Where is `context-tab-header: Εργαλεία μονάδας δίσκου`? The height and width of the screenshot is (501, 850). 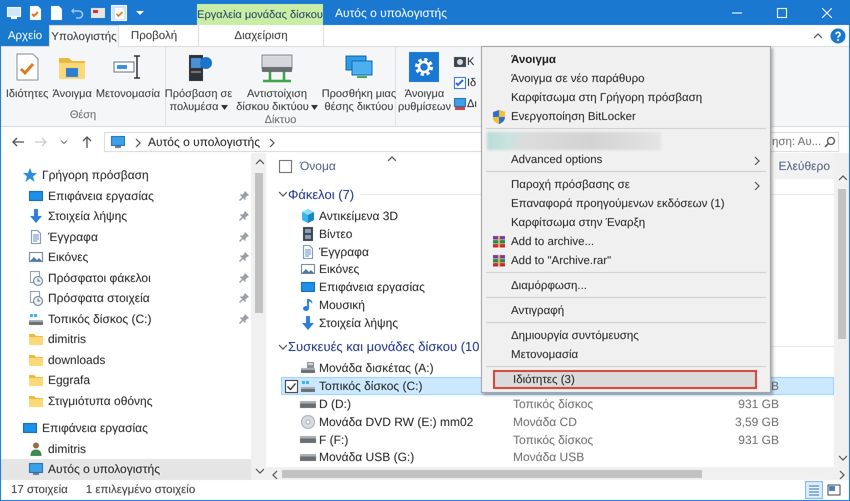 context-tab-header: Εργαλεία μονάδας δίσκου is located at coordinates (260, 14).